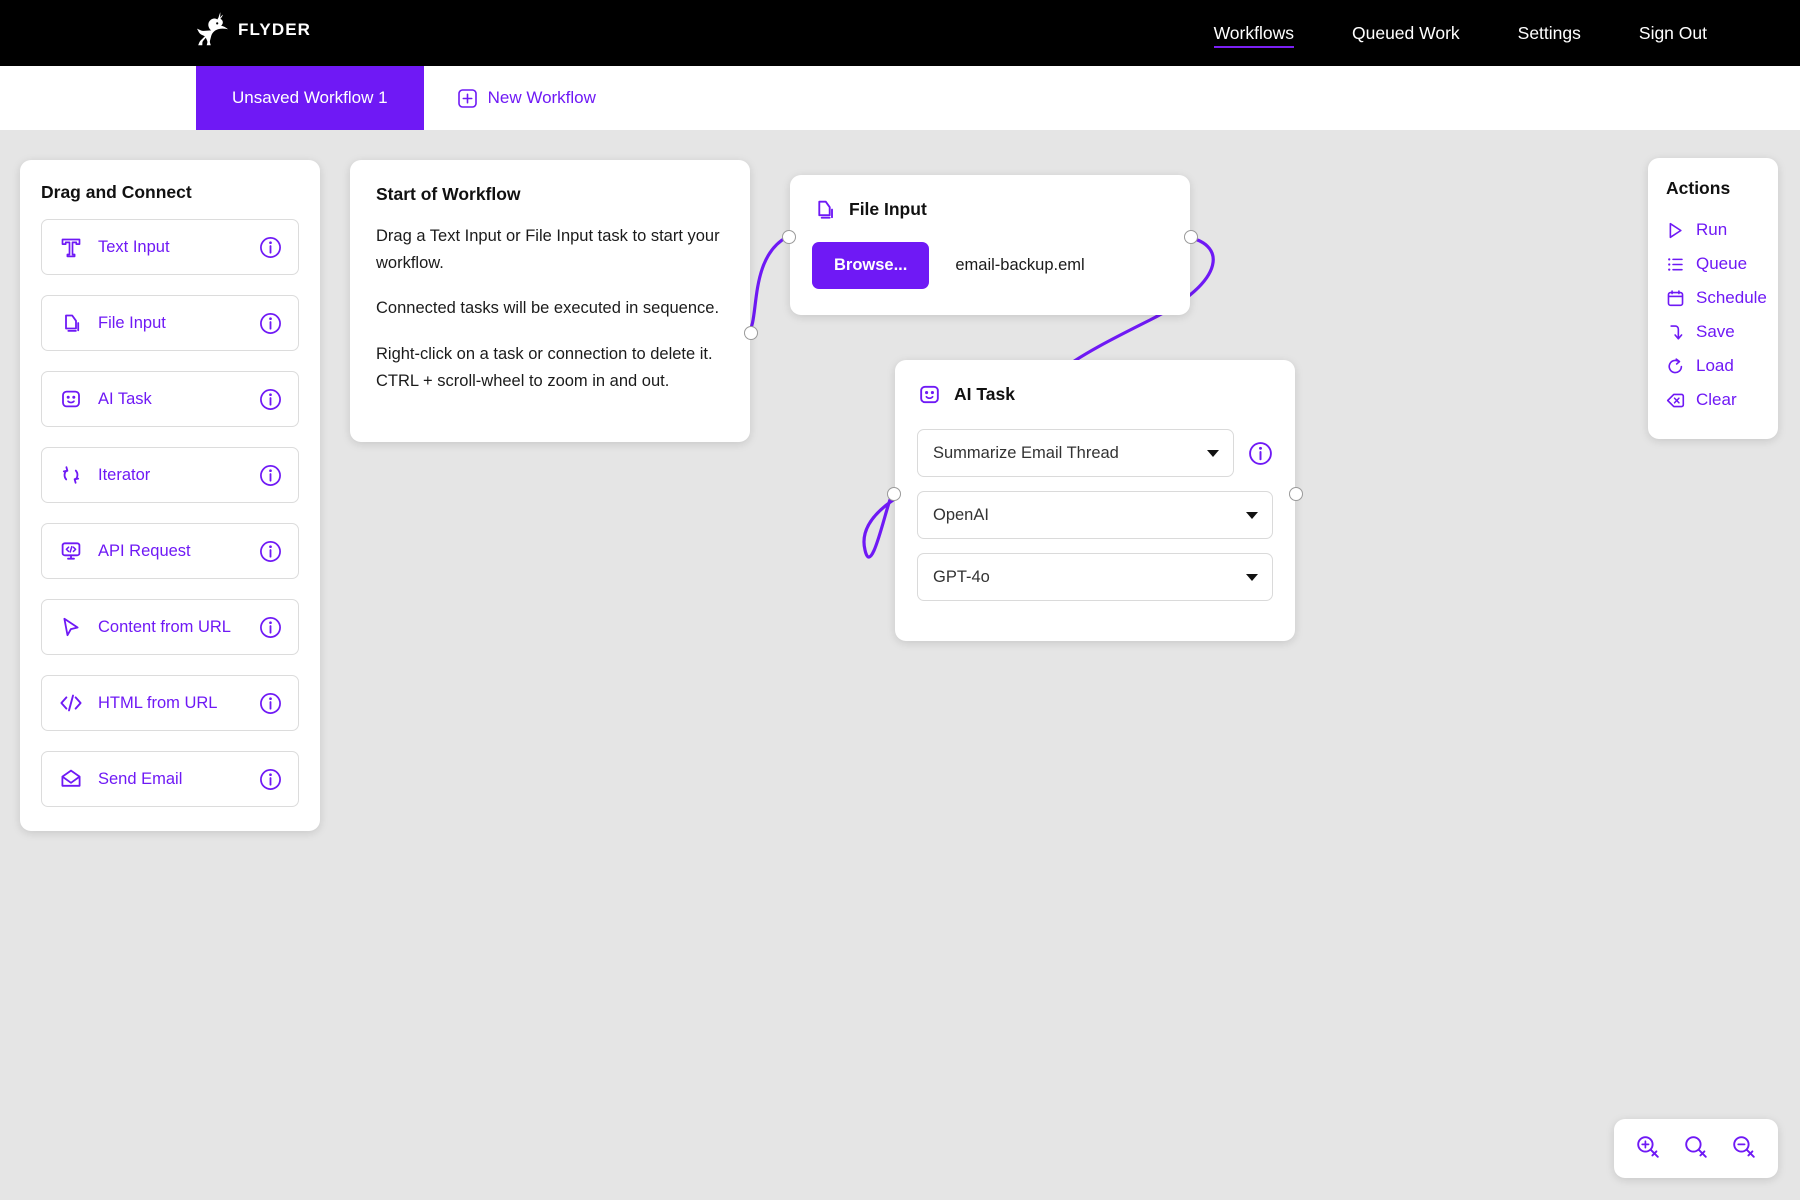 Image resolution: width=1800 pixels, height=1200 pixels. I want to click on ai-task-select: Summarize Email Thread, so click(1075, 453).